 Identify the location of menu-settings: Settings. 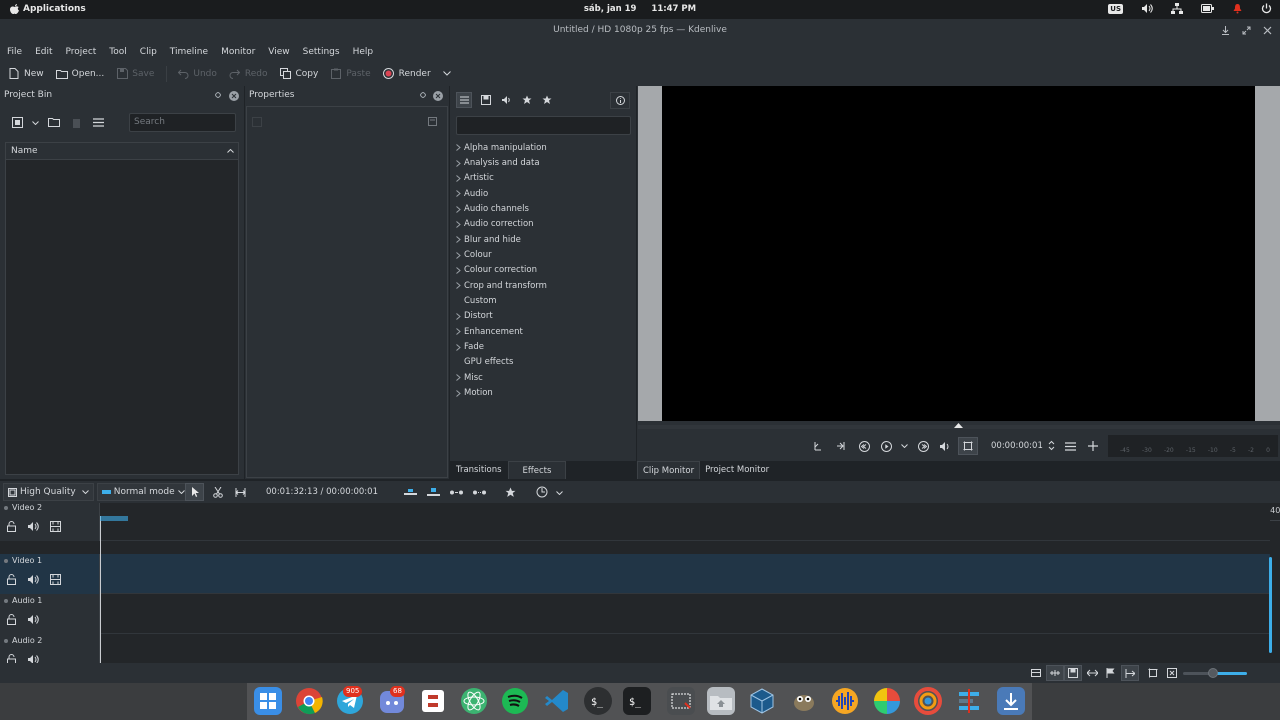
(321, 52).